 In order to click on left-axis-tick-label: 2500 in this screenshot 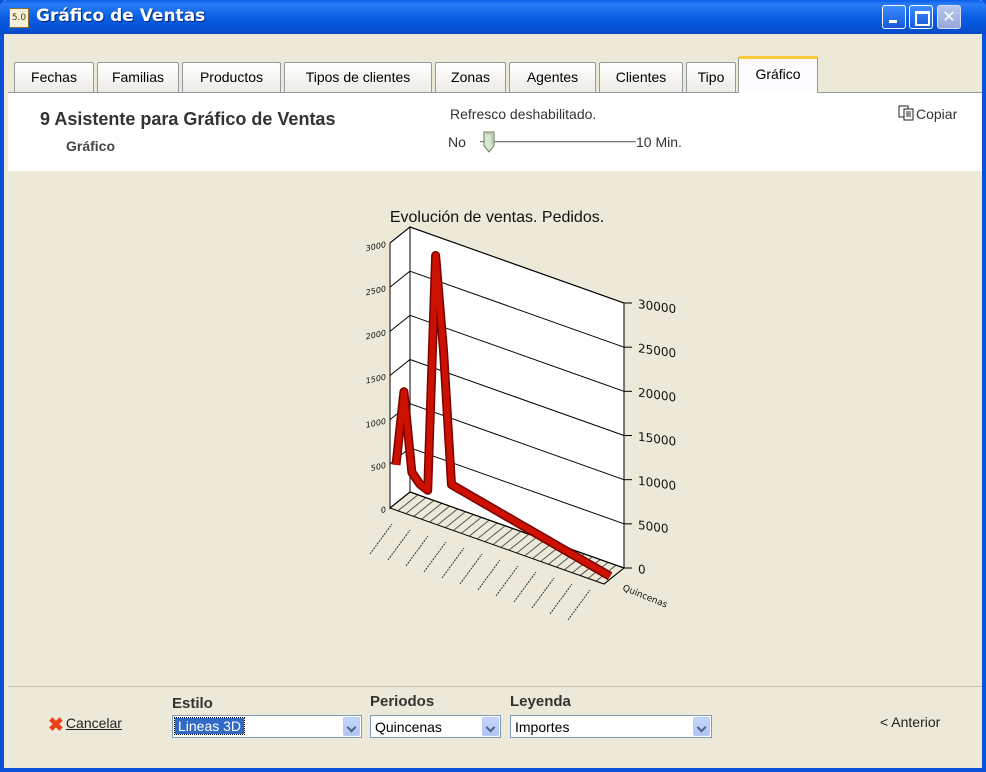, I will do `click(376, 290)`.